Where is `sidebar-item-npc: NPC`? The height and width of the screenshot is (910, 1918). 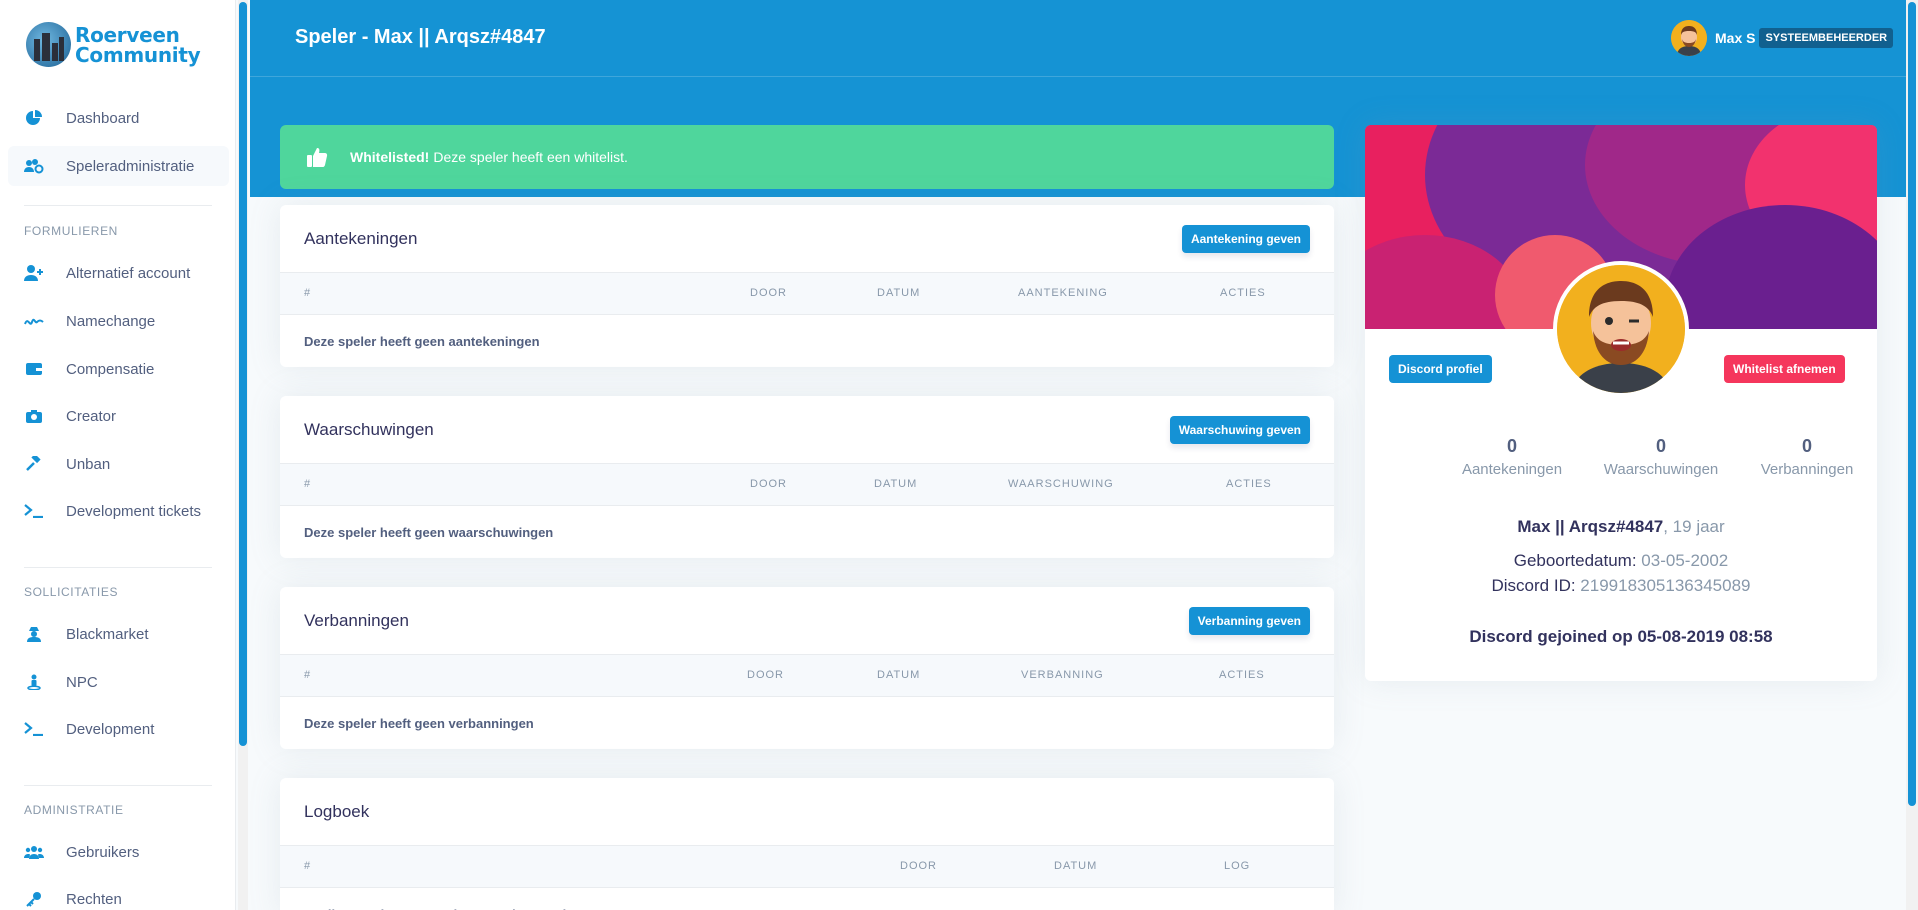
sidebar-item-npc: NPC is located at coordinates (118, 682).